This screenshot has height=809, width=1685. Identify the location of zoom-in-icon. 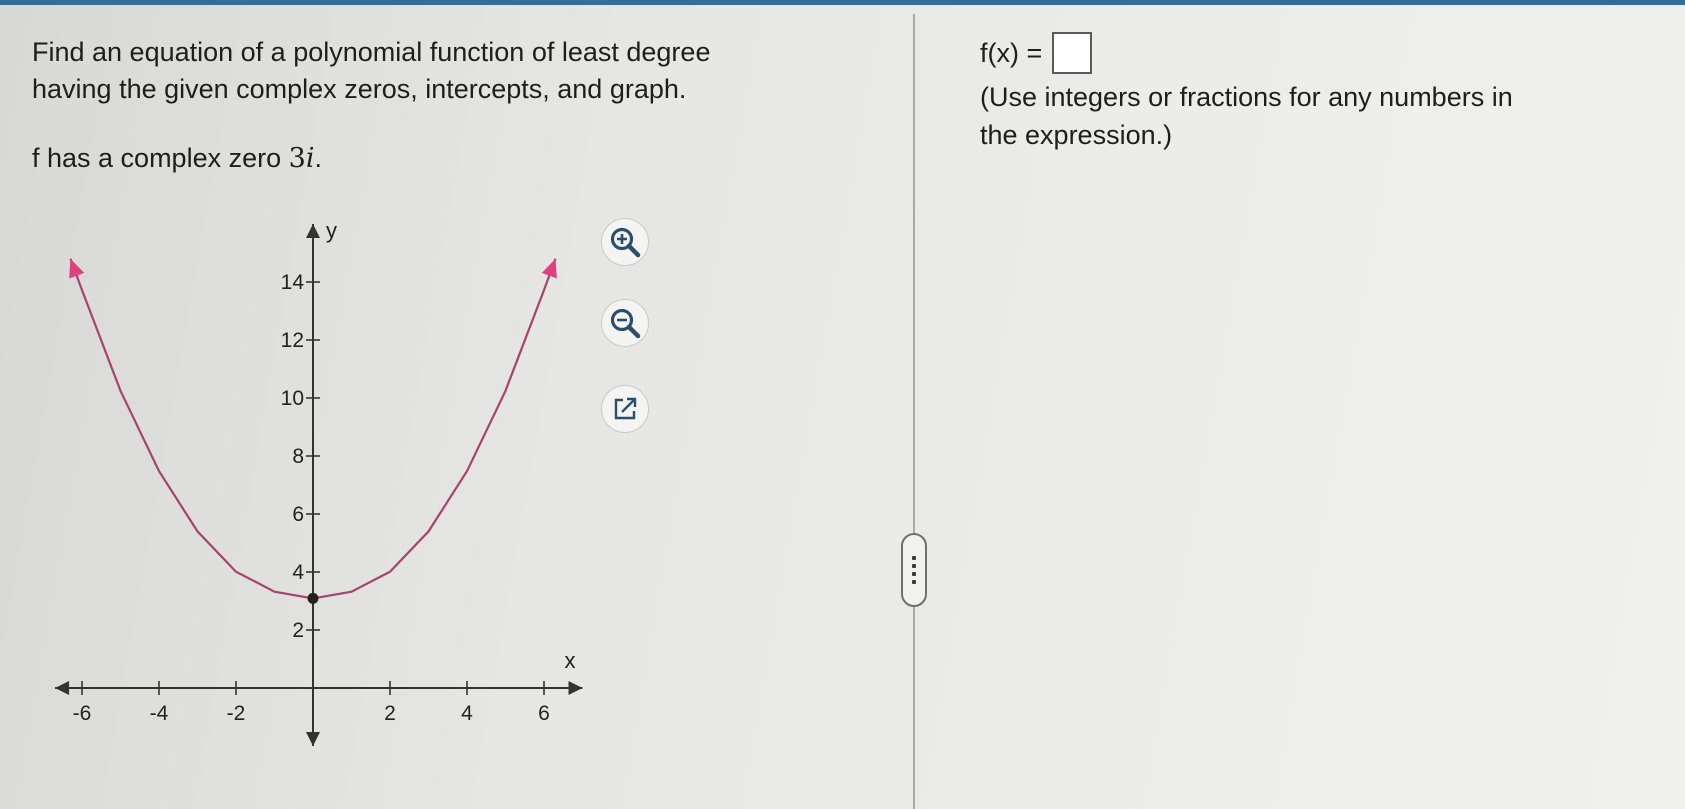
(625, 242).